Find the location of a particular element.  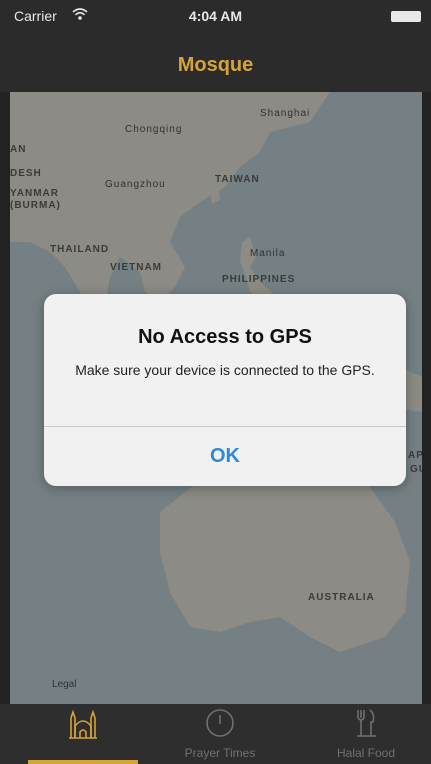

tab-halal-food: Halal Food is located at coordinates (366, 734).